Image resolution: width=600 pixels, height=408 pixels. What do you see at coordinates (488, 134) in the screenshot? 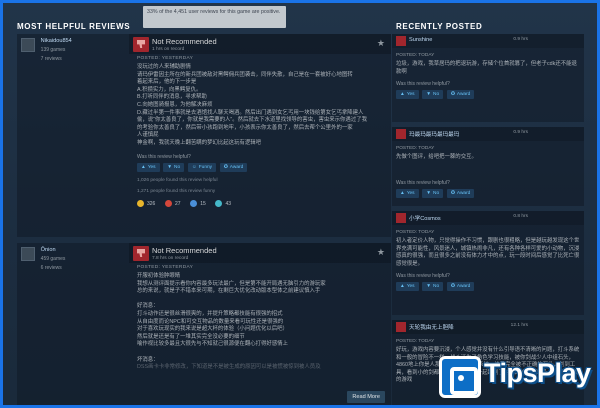
I see `recent-review-header: 玛最玛最玛最玛最玛 0.9 hrs` at bounding box center [488, 134].